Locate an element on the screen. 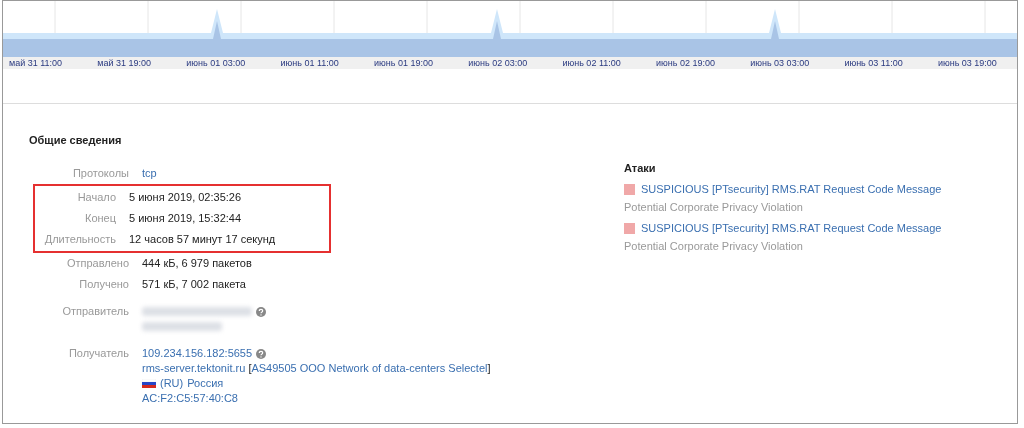 Image resolution: width=1024 pixels, height=428 pixels. field-label: Конец is located at coordinates (100, 218).